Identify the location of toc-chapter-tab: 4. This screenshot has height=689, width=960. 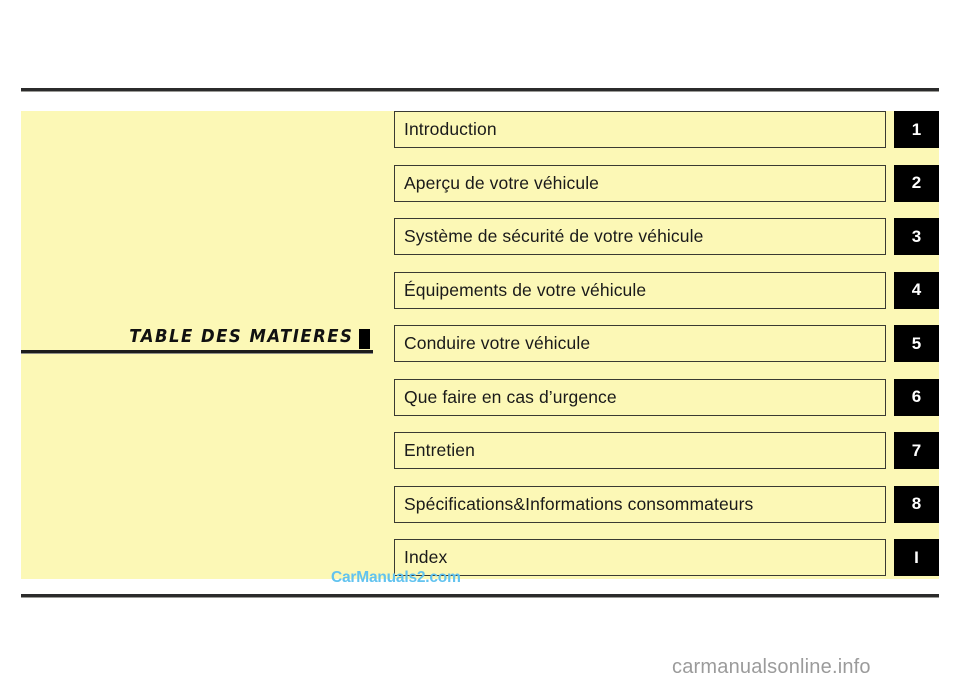
(916, 290).